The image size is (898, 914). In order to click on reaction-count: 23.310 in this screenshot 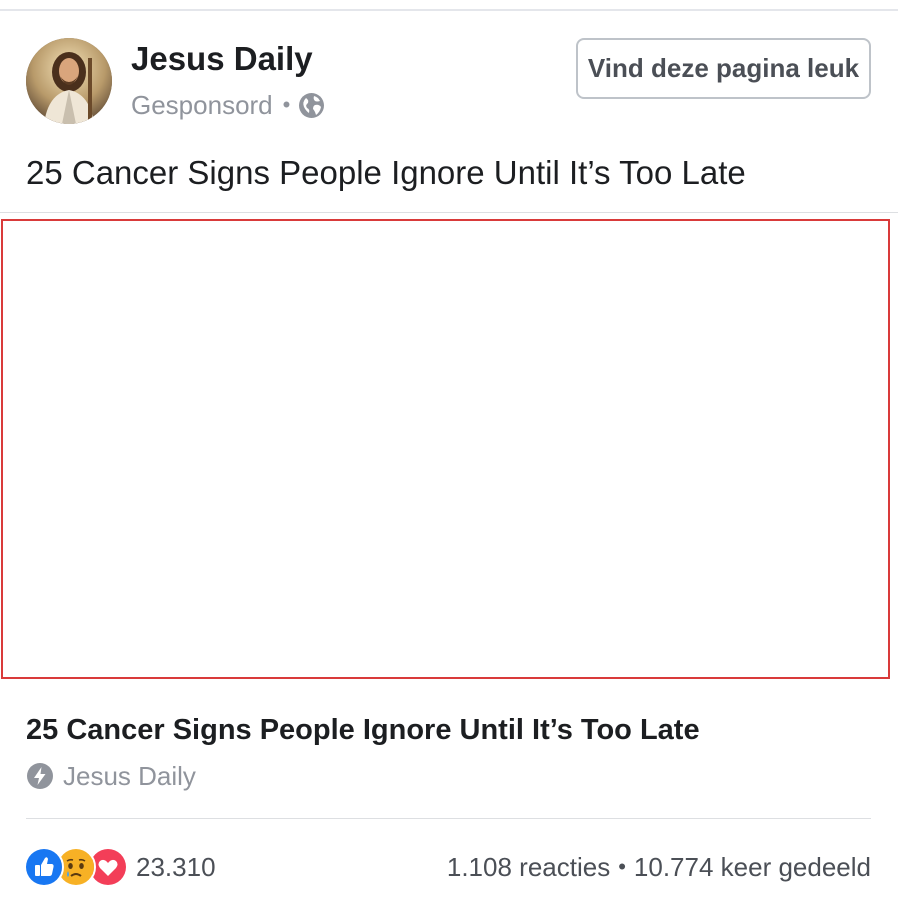, I will do `click(176, 866)`.